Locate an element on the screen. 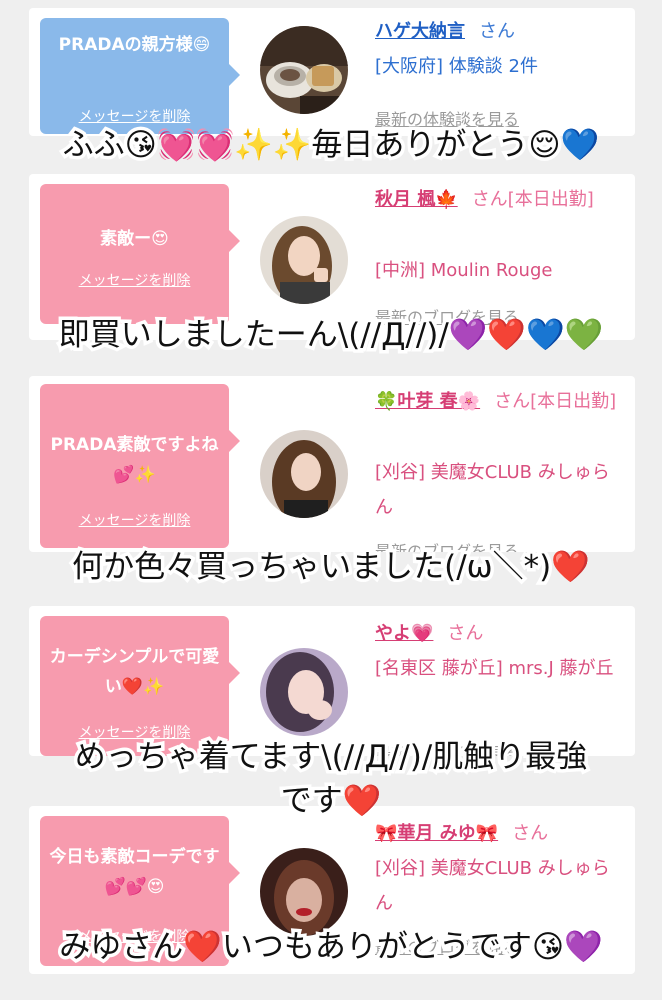  message-bubble: PRADAの親方様😄 メッセージを削除 is located at coordinates (140, 76).